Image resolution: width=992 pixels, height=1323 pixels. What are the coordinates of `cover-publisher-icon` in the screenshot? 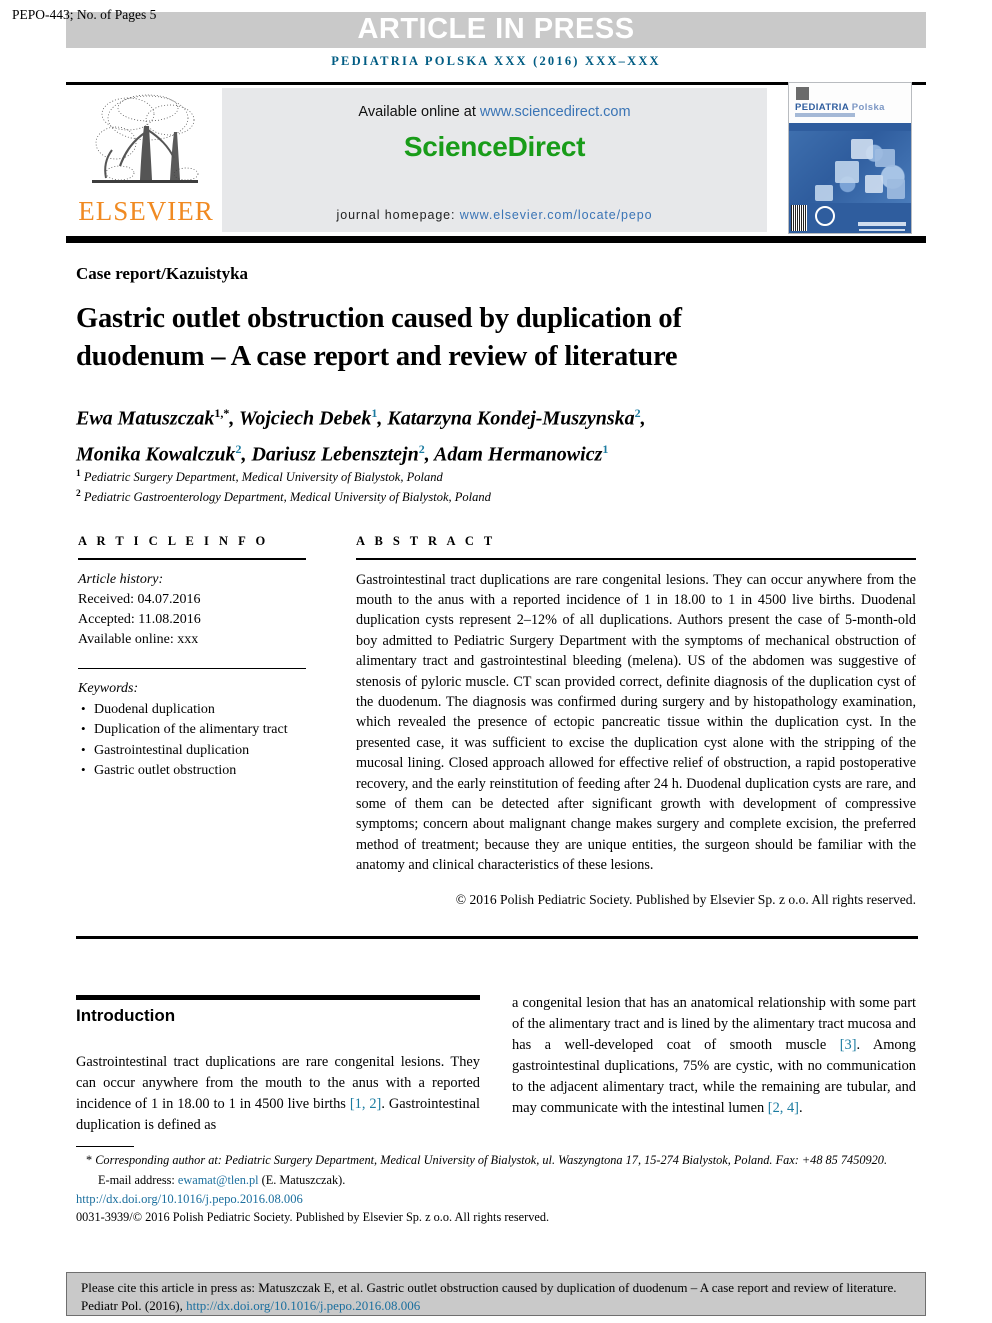 It's located at (802, 93).